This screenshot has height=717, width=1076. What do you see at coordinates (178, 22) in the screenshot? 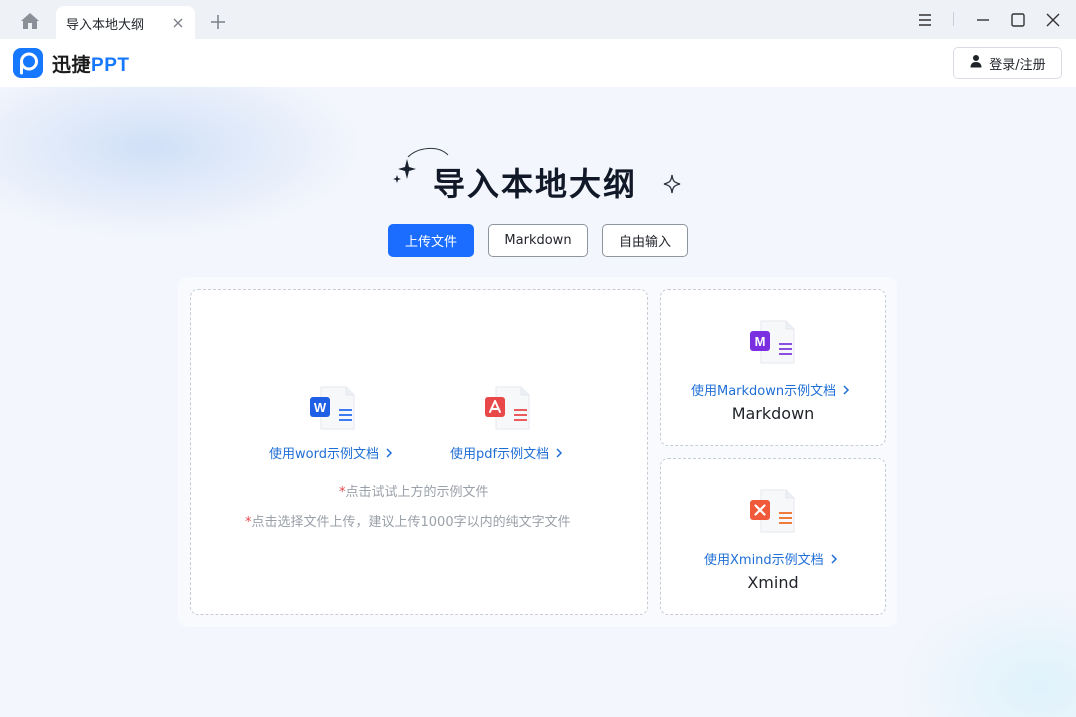
I see `close-icon` at bounding box center [178, 22].